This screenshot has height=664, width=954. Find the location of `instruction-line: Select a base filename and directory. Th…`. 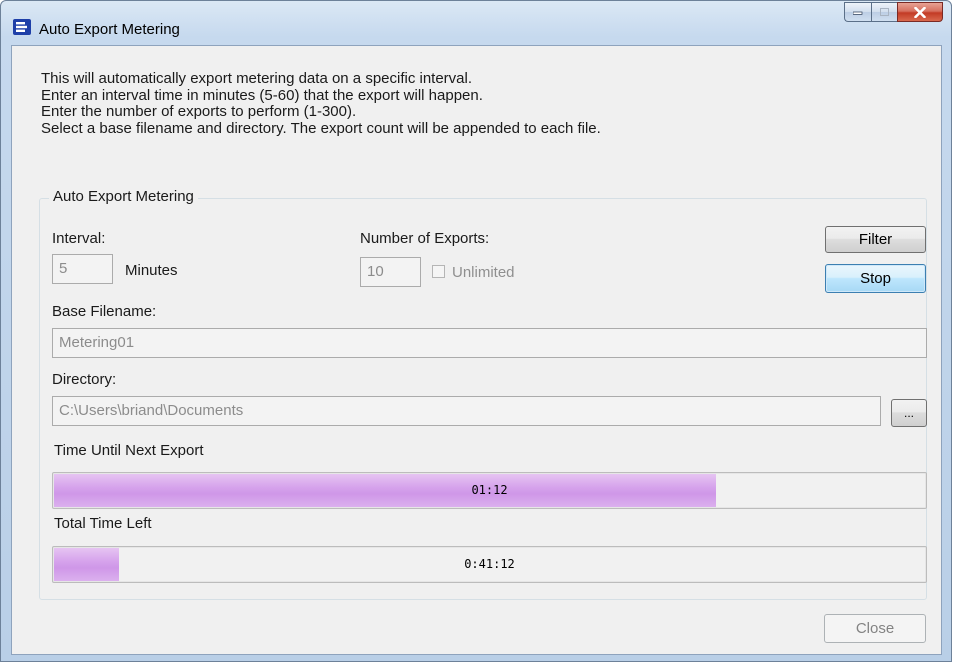

instruction-line: Select a base filename and directory. Th… is located at coordinates (321, 128).